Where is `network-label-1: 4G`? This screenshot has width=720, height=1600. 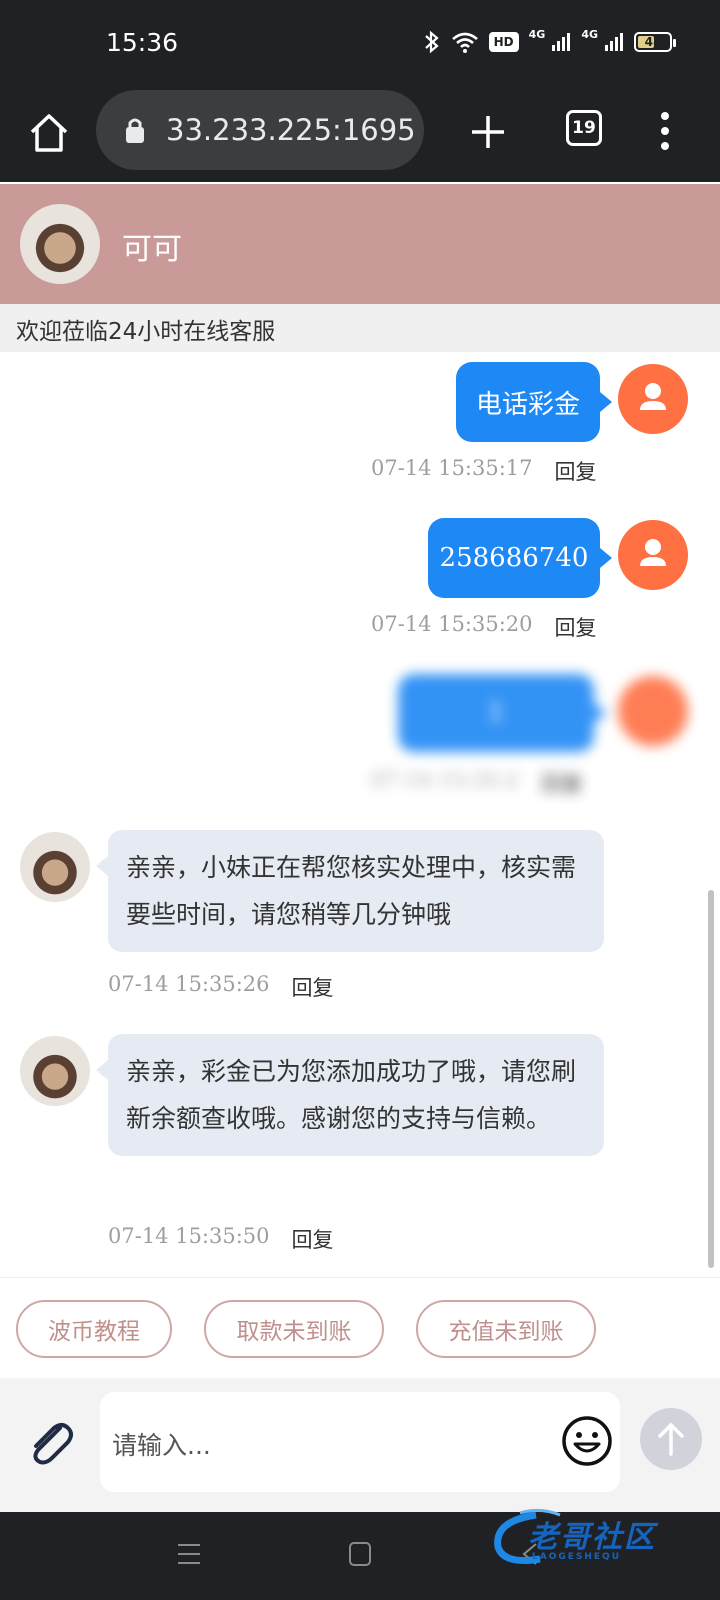
network-label-1: 4G is located at coordinates (537, 34).